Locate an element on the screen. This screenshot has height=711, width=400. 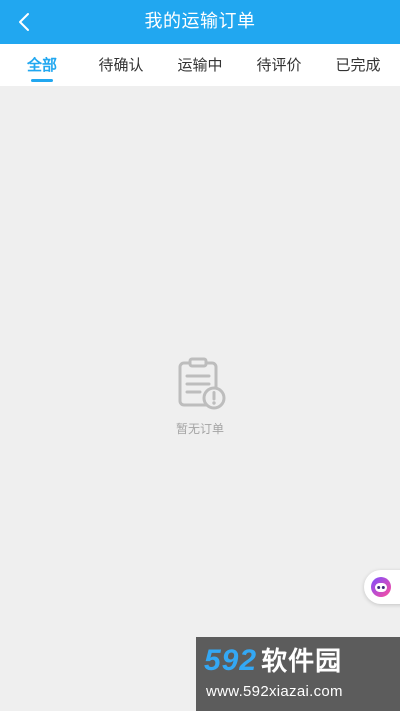
floating-assistant-button is located at coordinates (382, 587).